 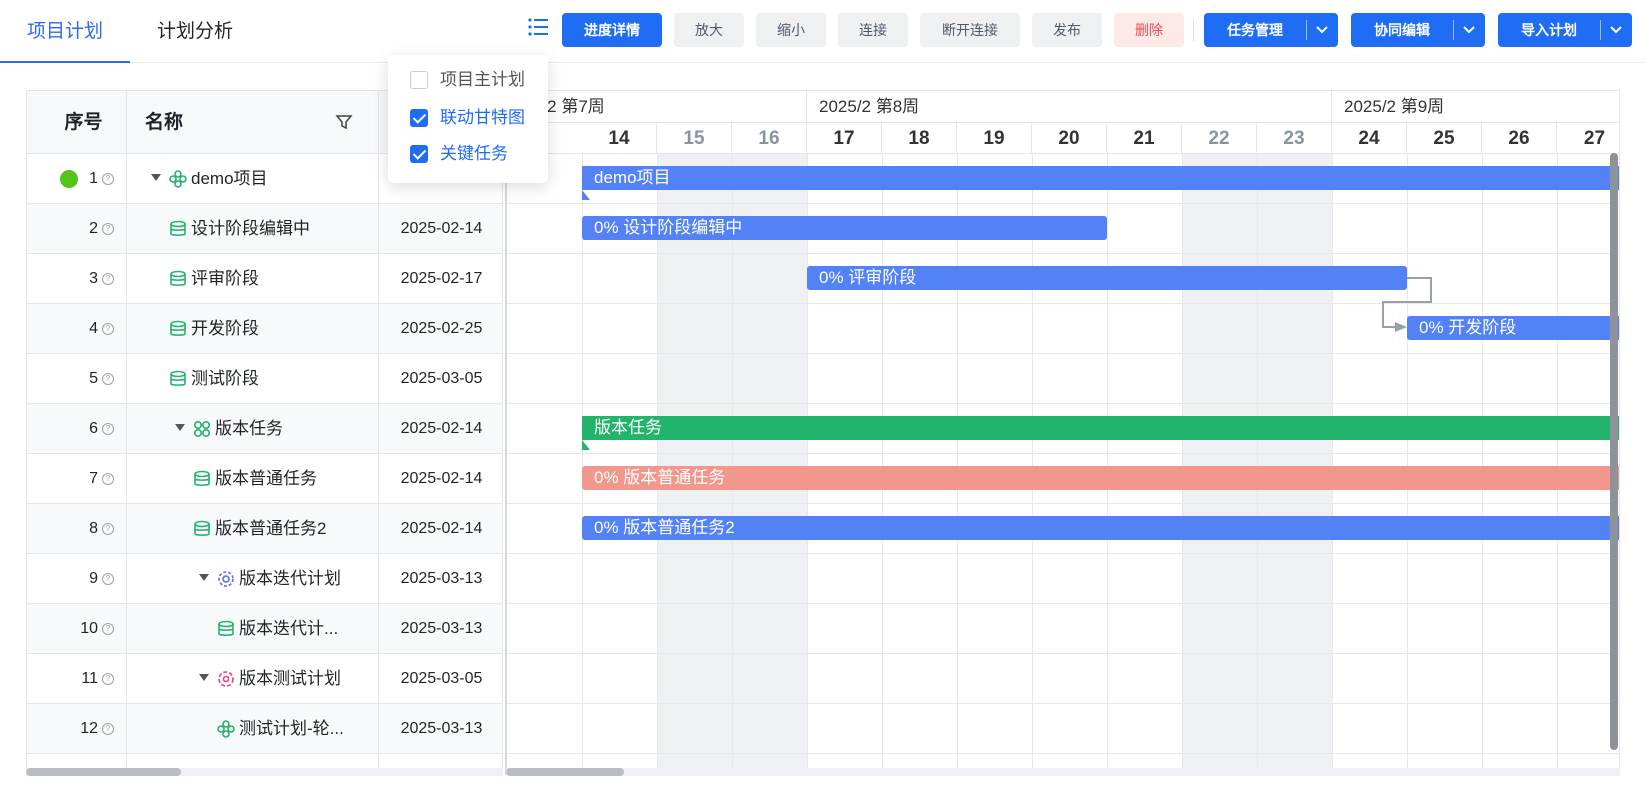 What do you see at coordinates (1419, 278) in the screenshot?
I see `dependency-line` at bounding box center [1419, 278].